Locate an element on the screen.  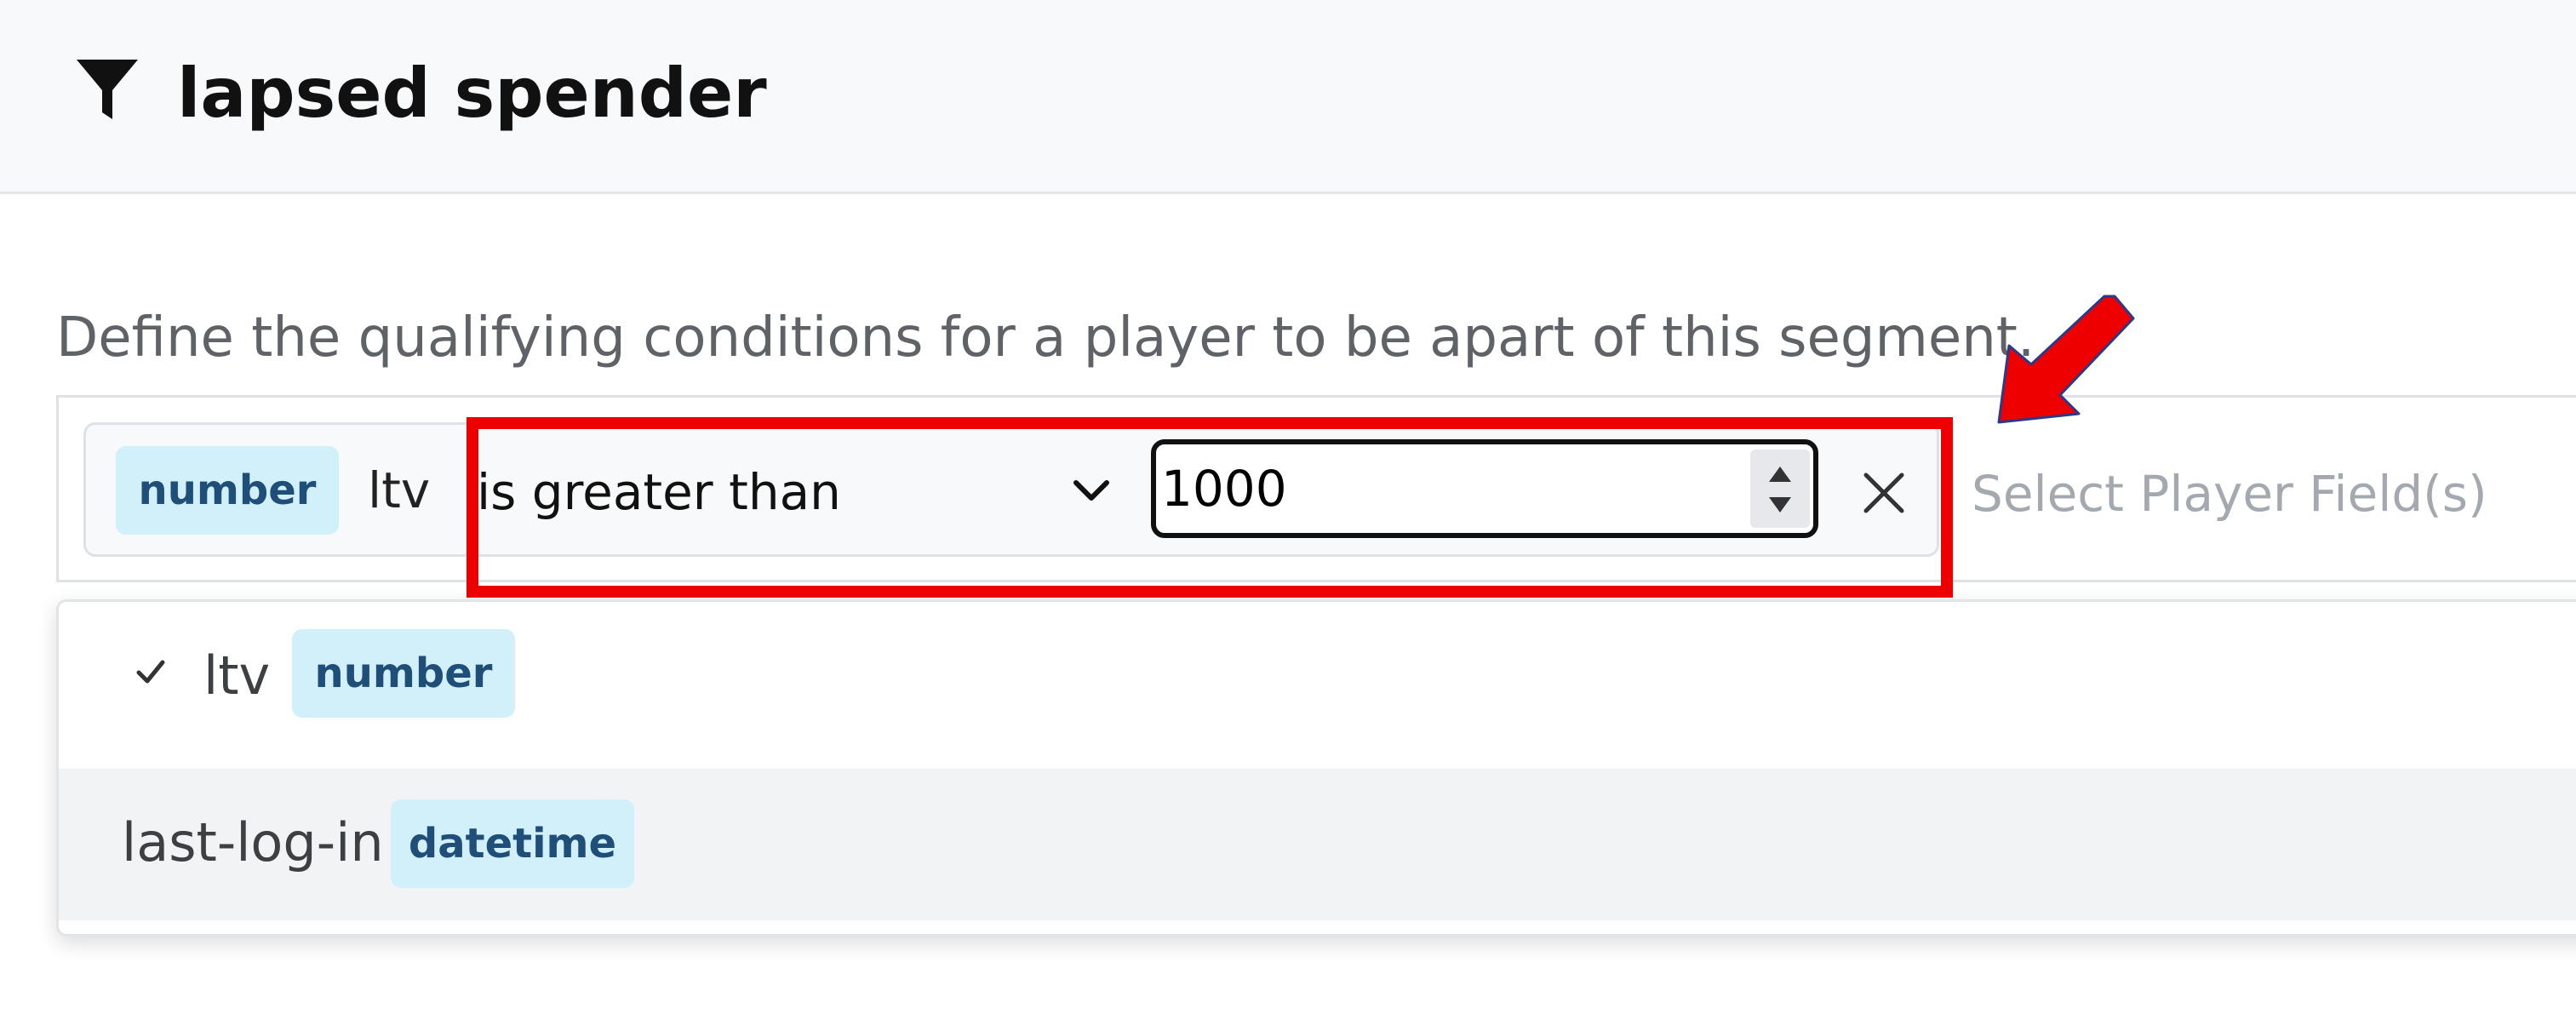
filter-icon is located at coordinates (107, 89).